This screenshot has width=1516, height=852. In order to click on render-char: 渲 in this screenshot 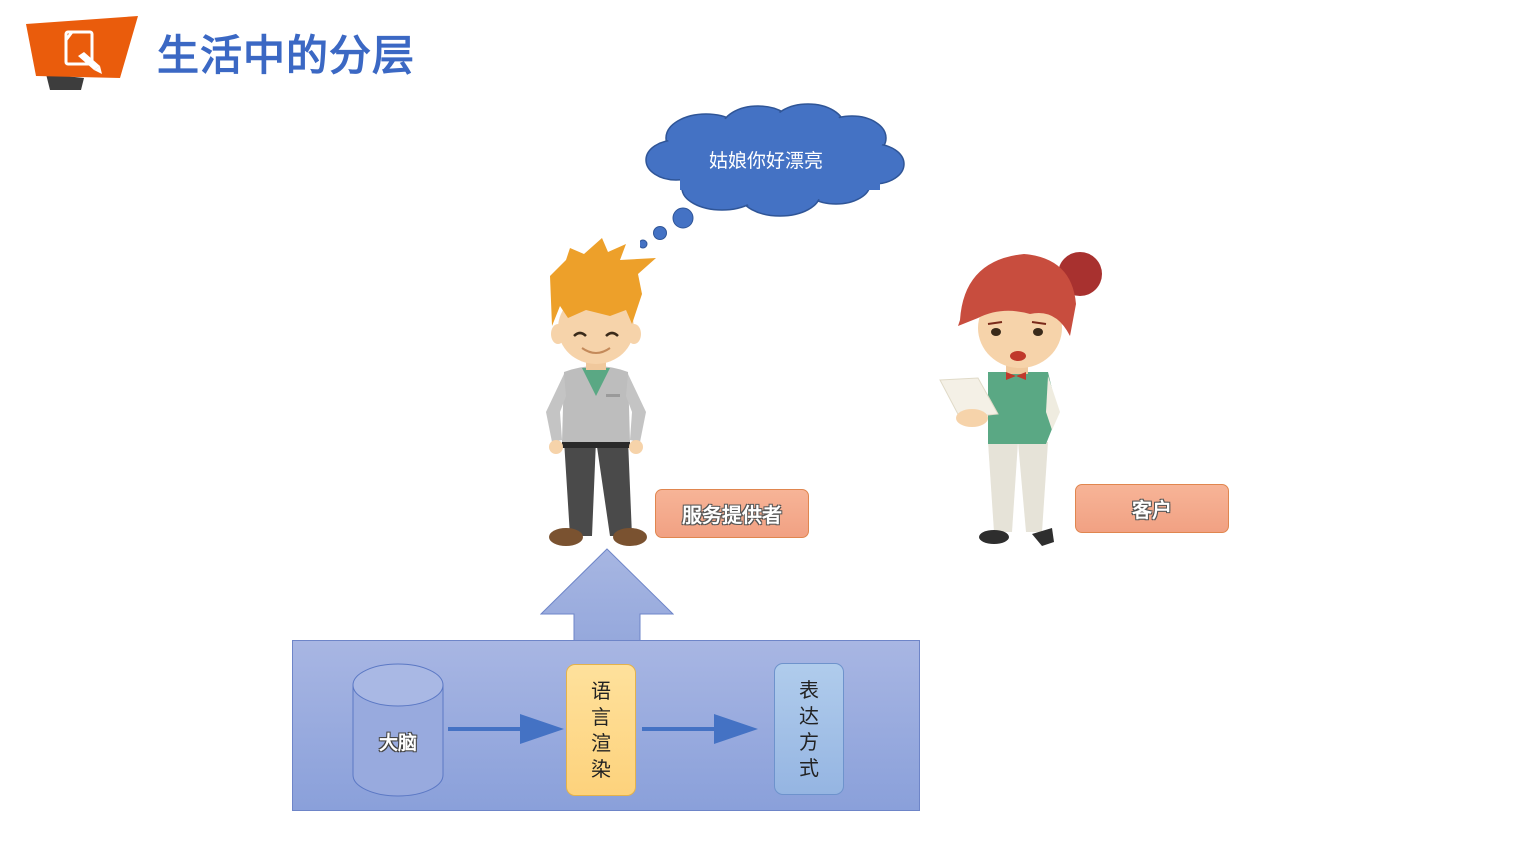, I will do `click(601, 743)`.